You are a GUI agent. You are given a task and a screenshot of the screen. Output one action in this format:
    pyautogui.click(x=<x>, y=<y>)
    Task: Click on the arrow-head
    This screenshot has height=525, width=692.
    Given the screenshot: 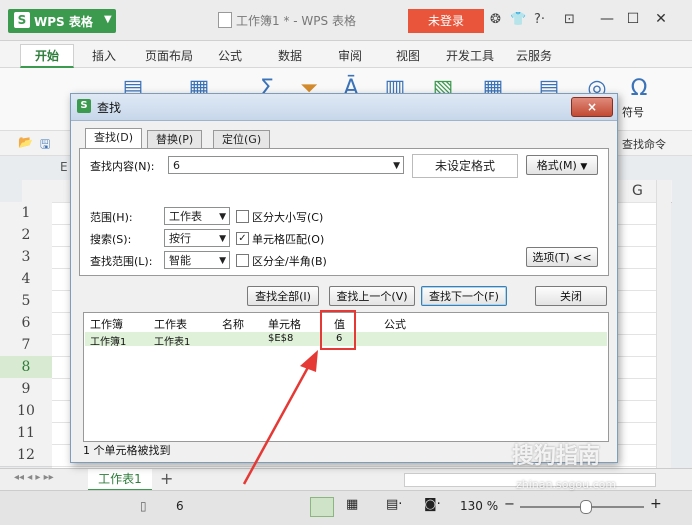 What is the action you would take?
    pyautogui.click(x=309, y=361)
    